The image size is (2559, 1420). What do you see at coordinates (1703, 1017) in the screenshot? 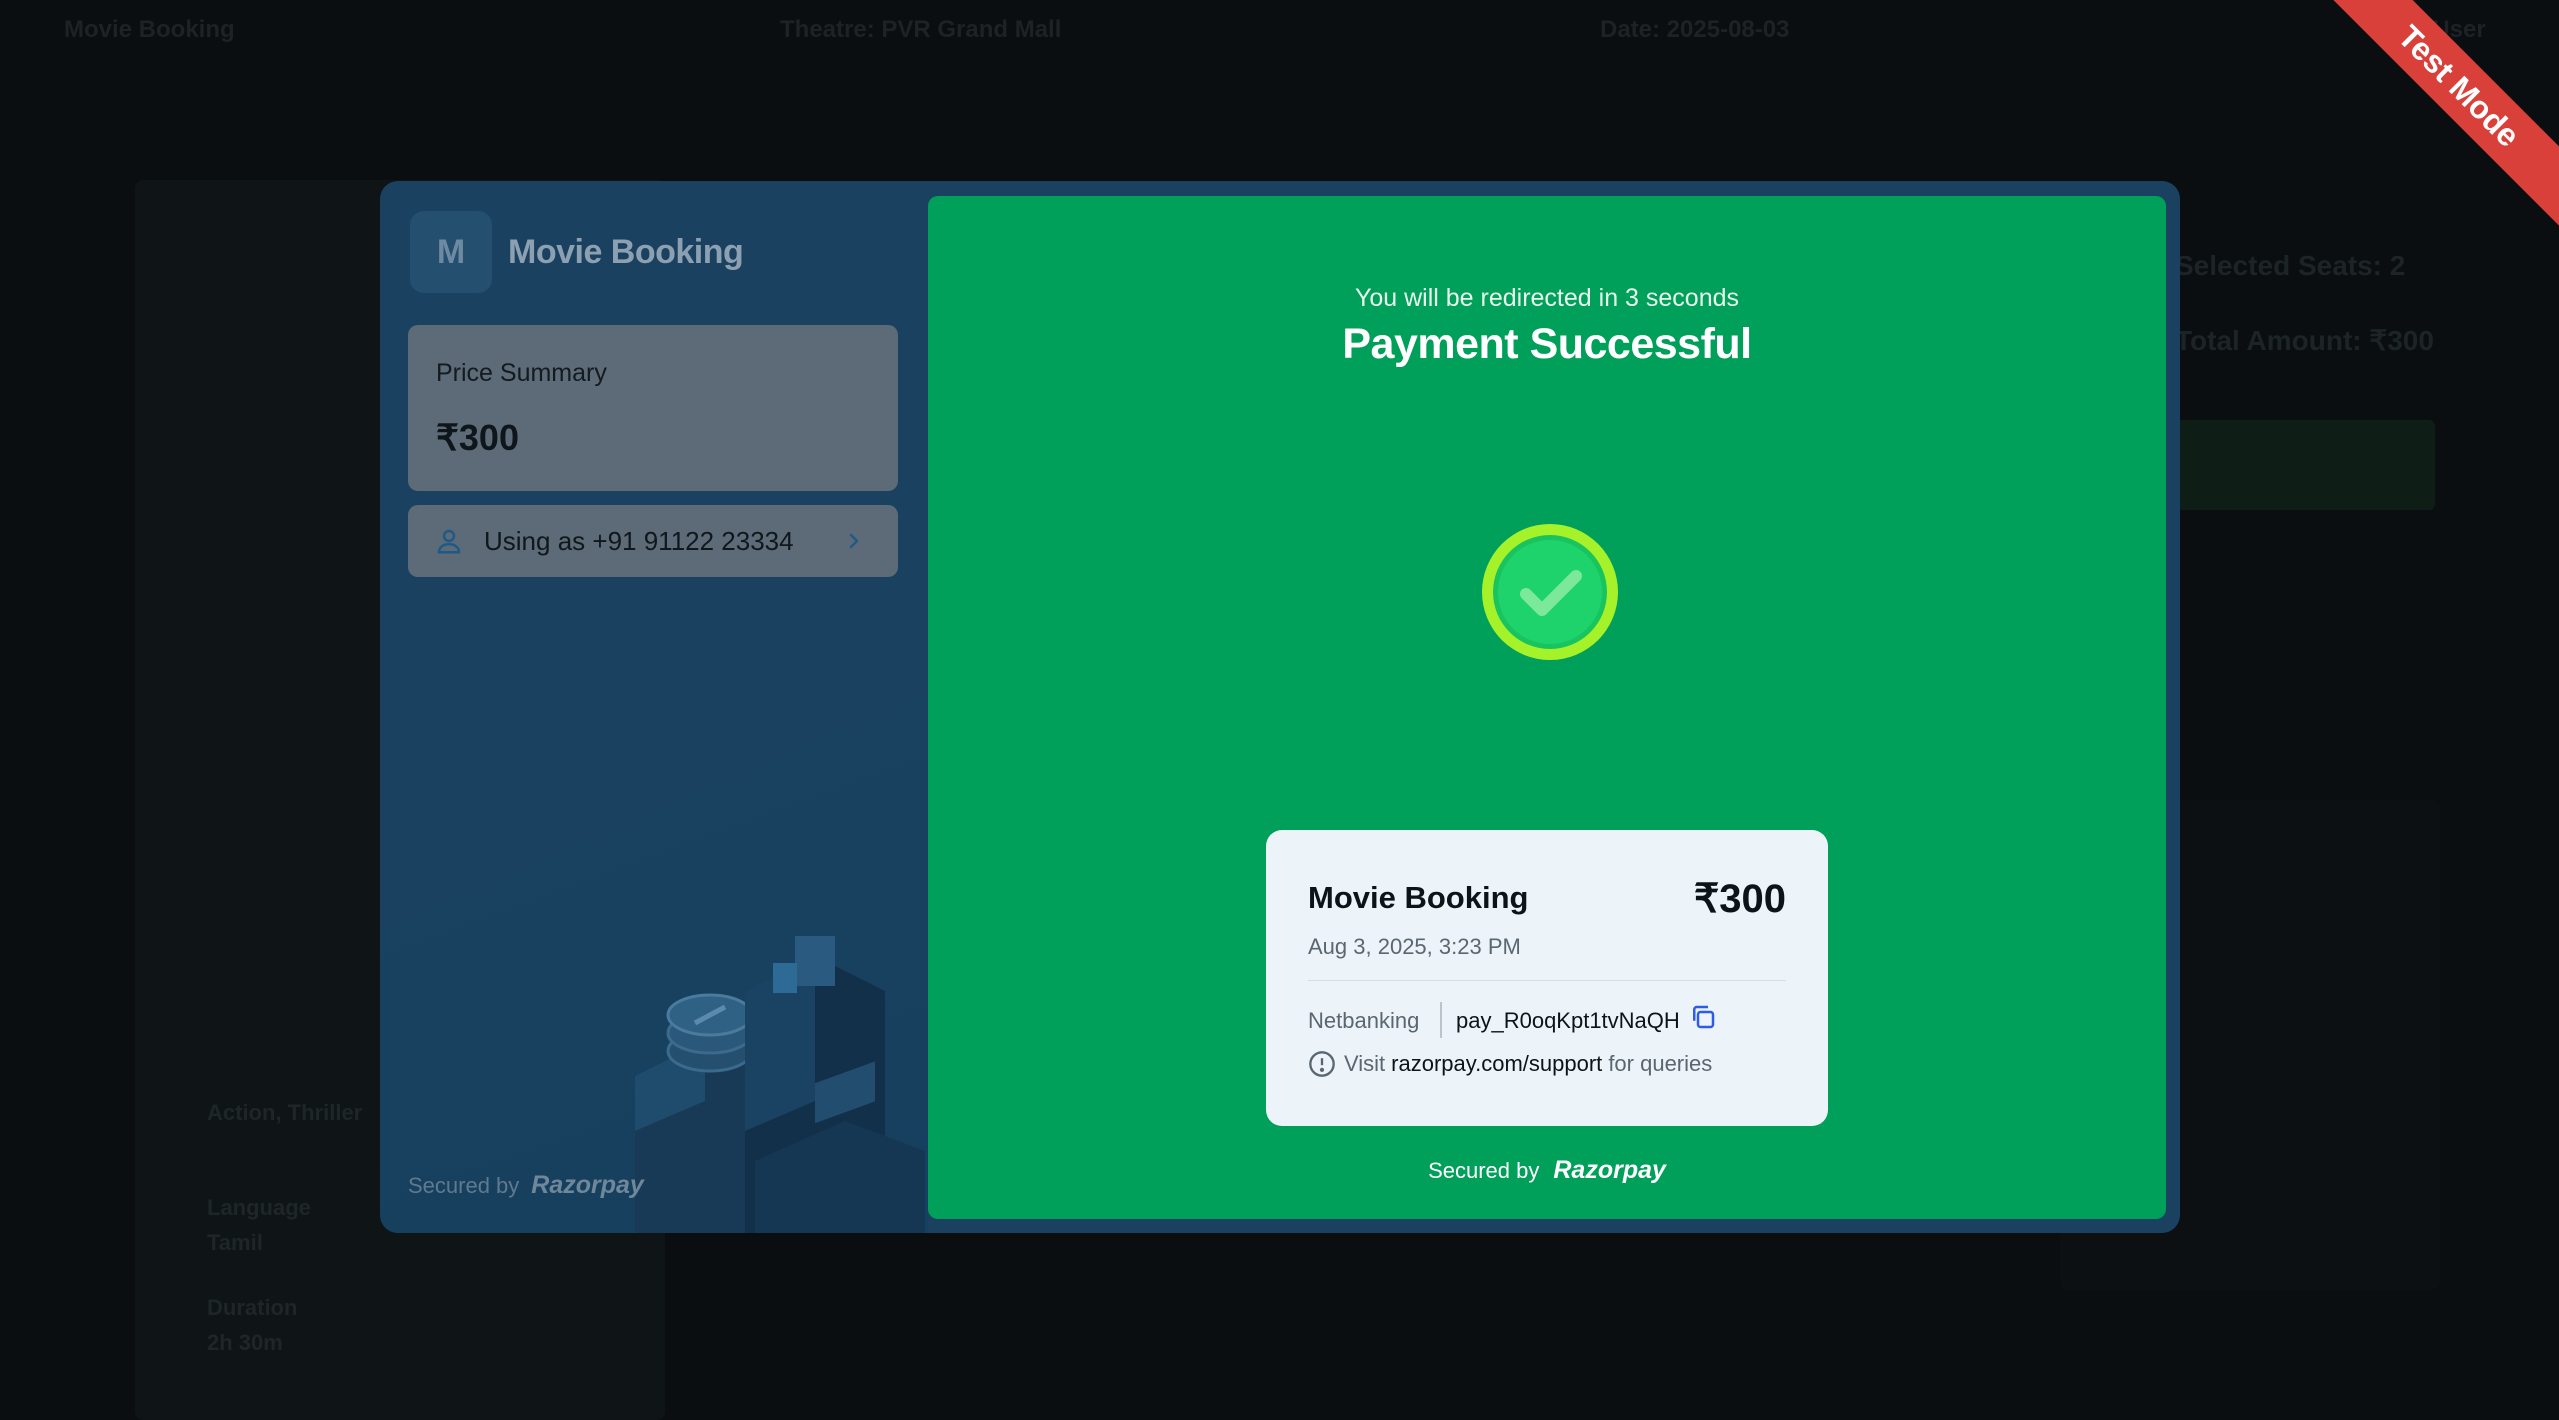
I see `copy-icon` at bounding box center [1703, 1017].